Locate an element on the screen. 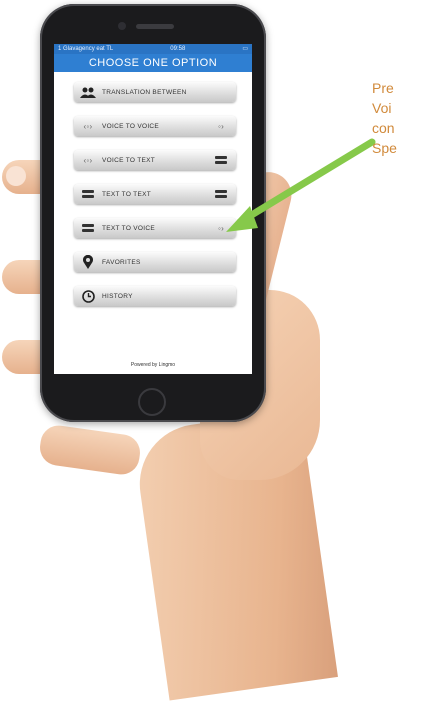  callout-line: Spe is located at coordinates (384, 148).